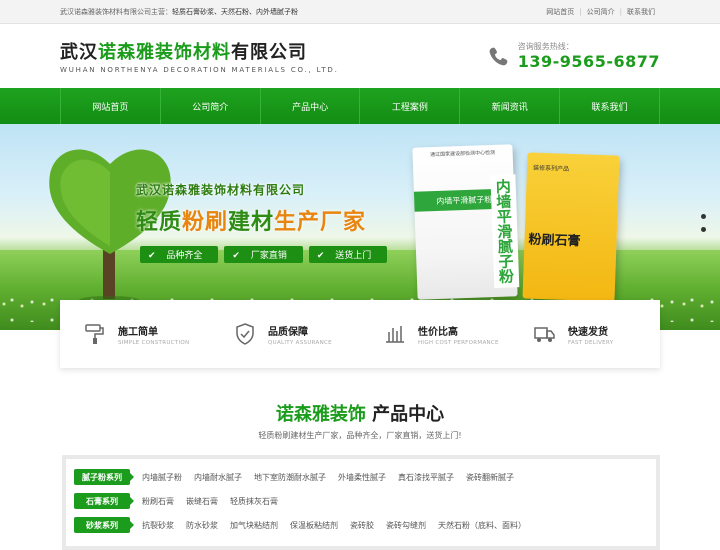 The image size is (720, 550). I want to click on product-center-title: 诺森雅装饰 产品中心, so click(360, 413).